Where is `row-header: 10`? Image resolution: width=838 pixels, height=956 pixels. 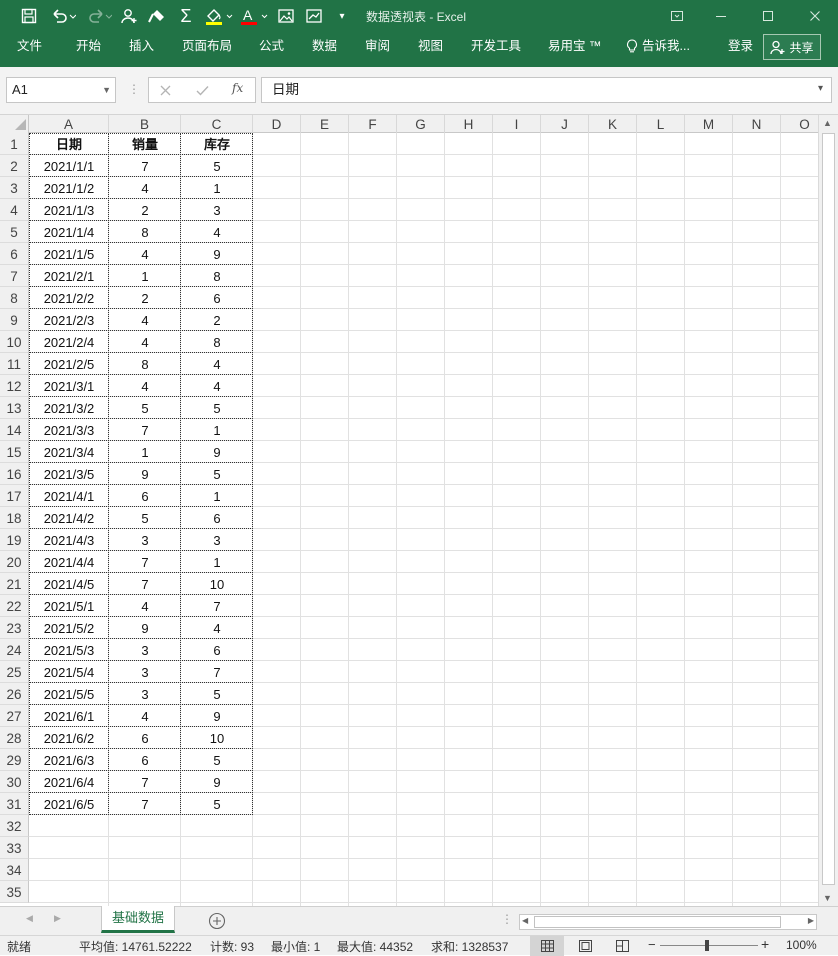
row-header: 10 is located at coordinates (14, 342).